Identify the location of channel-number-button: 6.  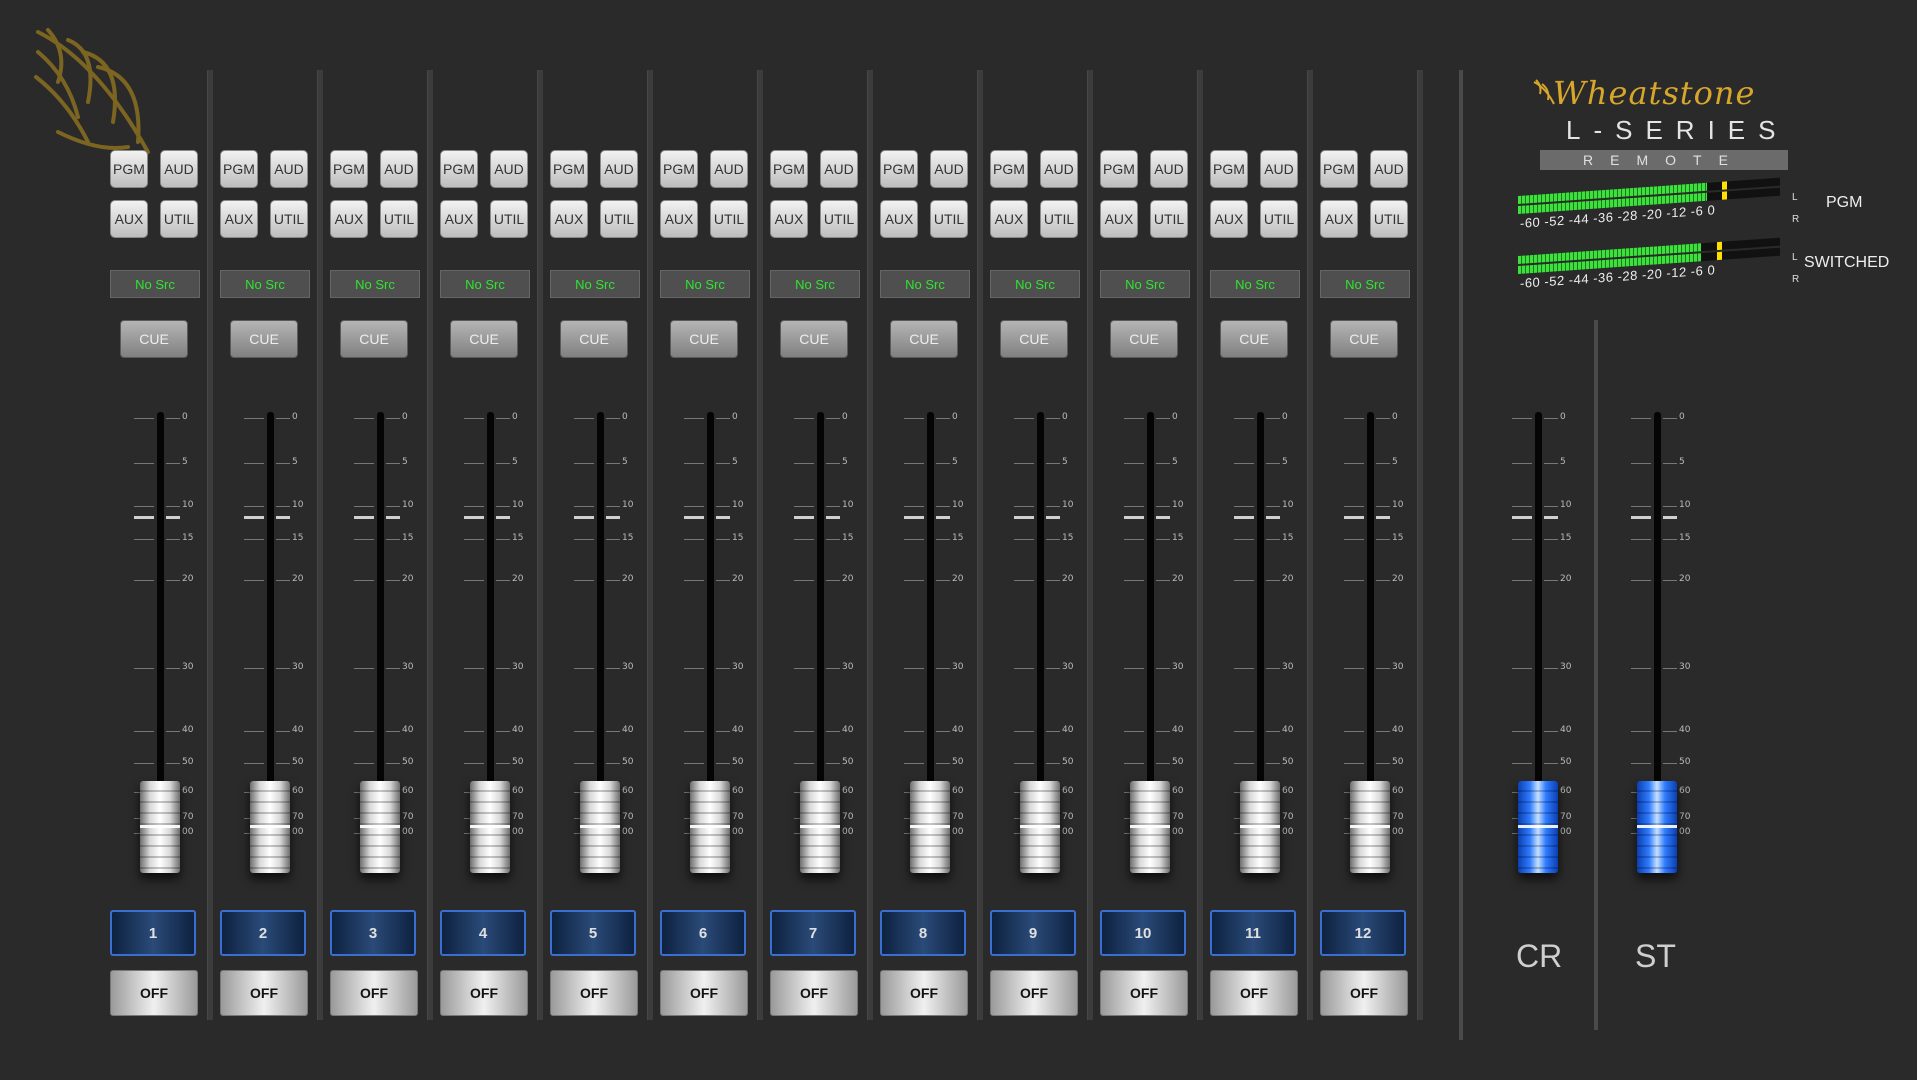
(703, 933).